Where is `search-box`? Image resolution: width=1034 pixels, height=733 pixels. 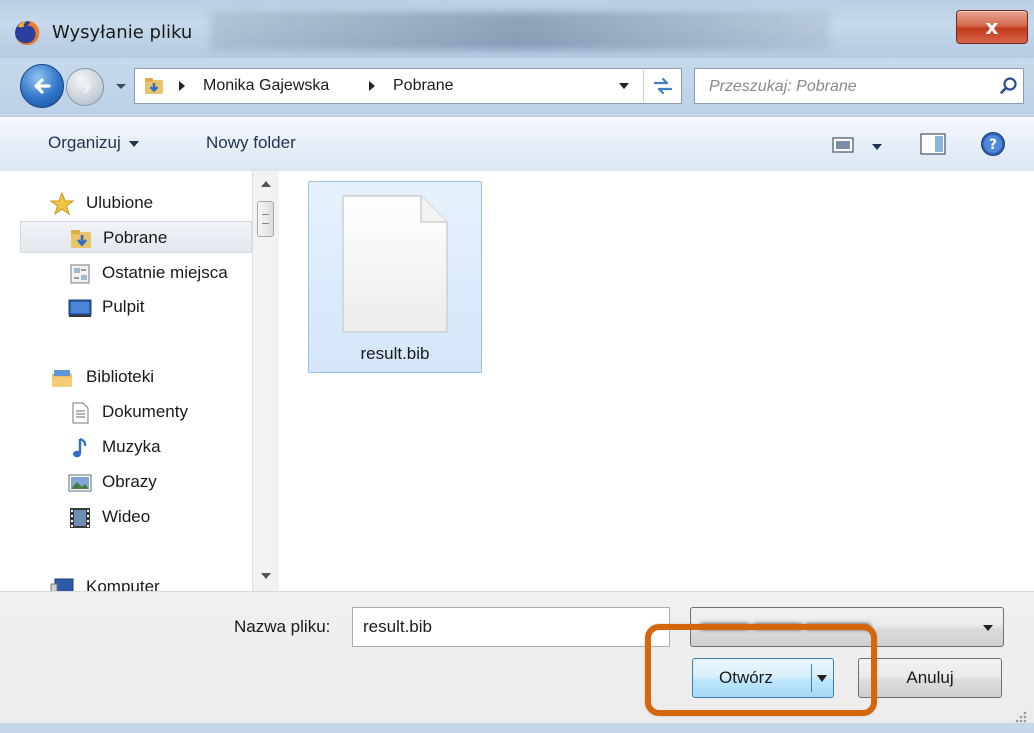 search-box is located at coordinates (859, 86).